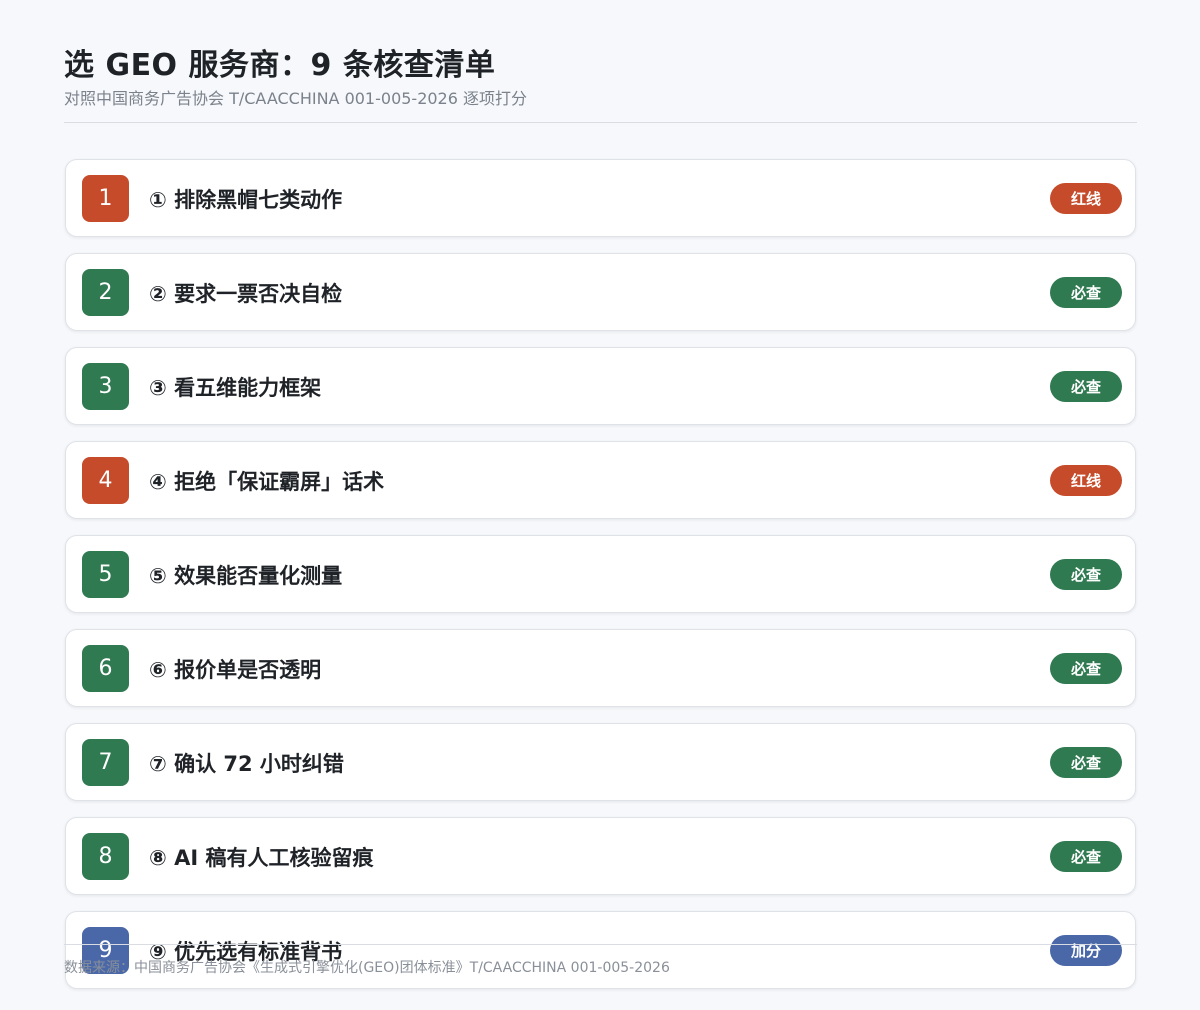 The image size is (1200, 1010). I want to click on item-number-badge: 6, so click(105, 668).